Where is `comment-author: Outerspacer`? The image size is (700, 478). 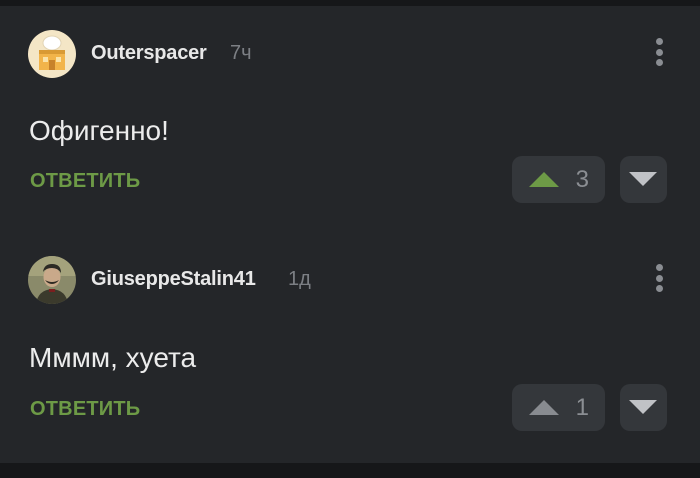 comment-author: Outerspacer is located at coordinates (149, 53).